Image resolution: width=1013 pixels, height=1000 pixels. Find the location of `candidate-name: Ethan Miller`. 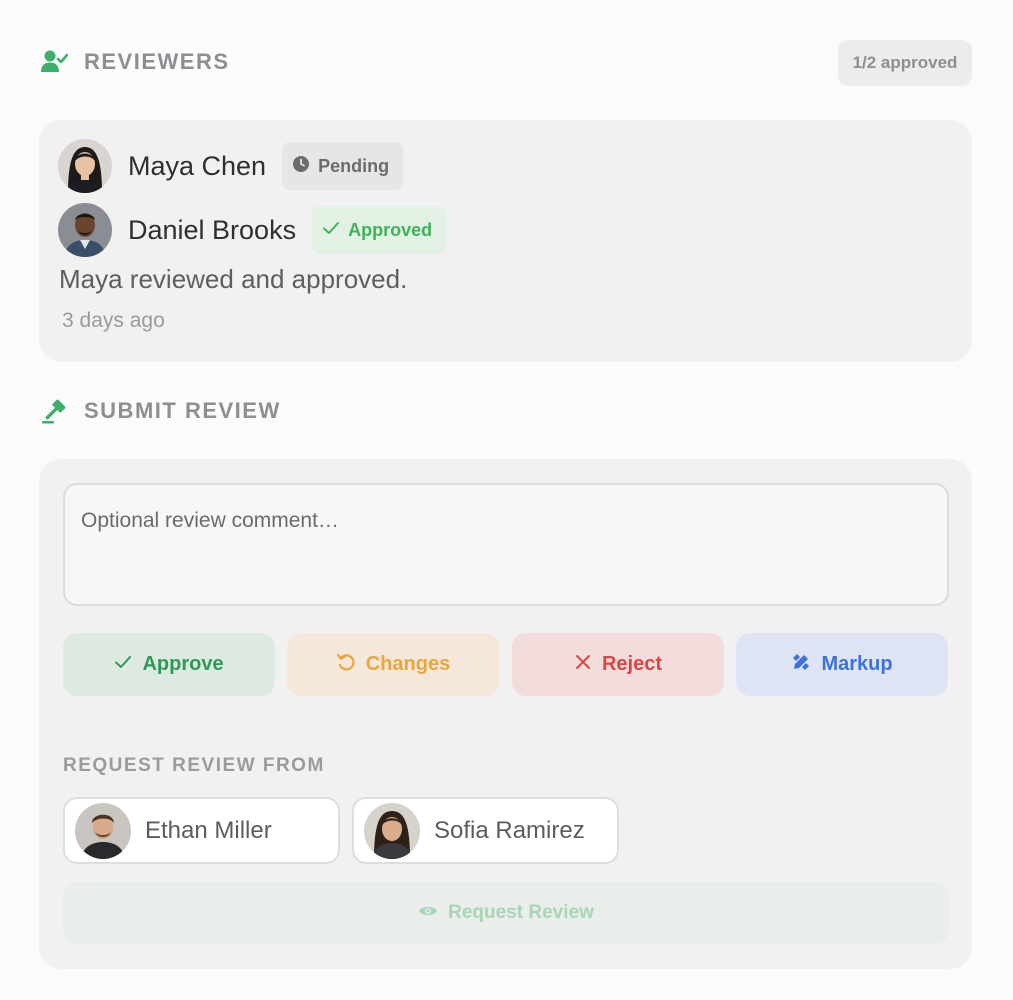

candidate-name: Ethan Miller is located at coordinates (208, 830).